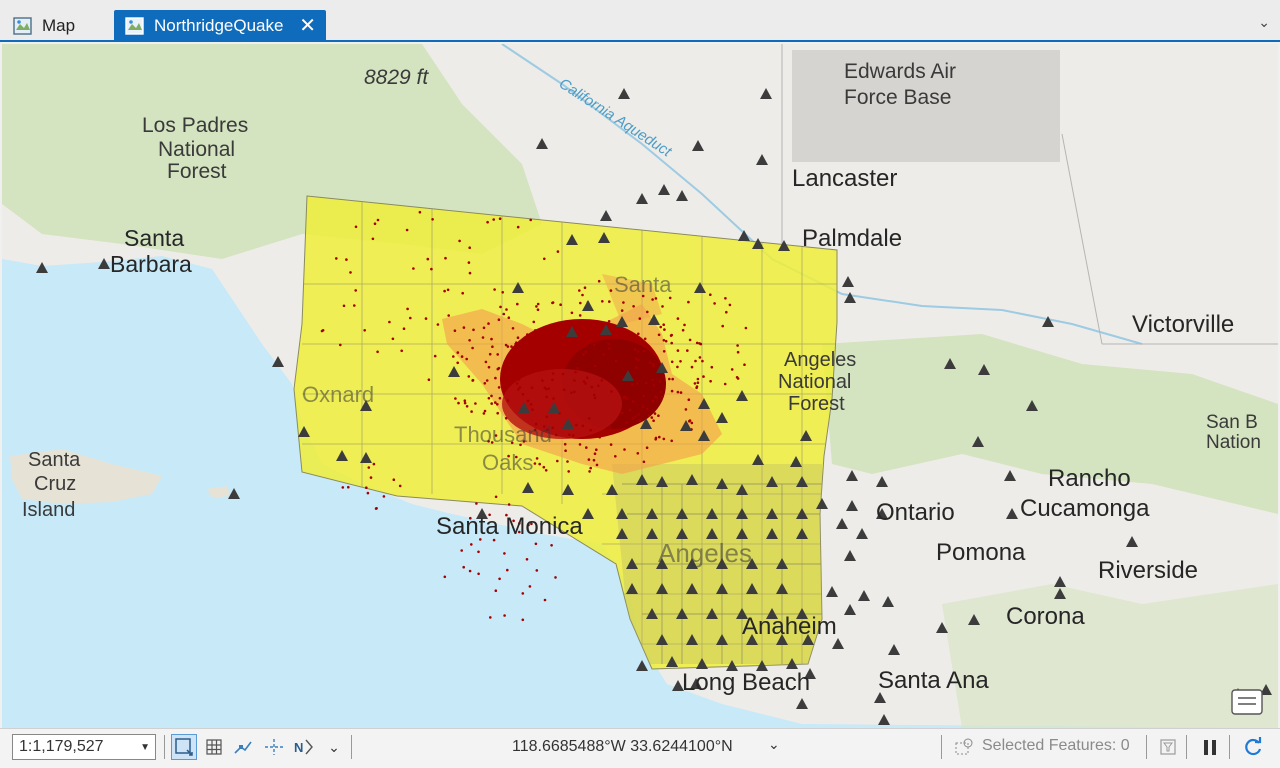  I want to click on label-elevation: 8829 ft, so click(396, 77).